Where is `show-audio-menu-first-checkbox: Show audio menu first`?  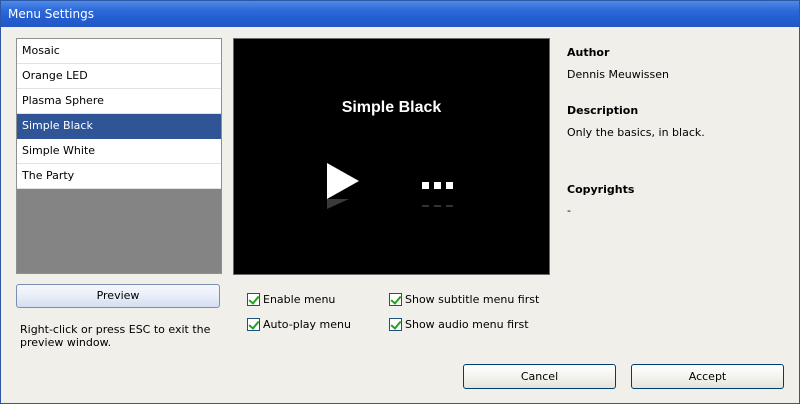 show-audio-menu-first-checkbox: Show audio menu first is located at coordinates (459, 325).